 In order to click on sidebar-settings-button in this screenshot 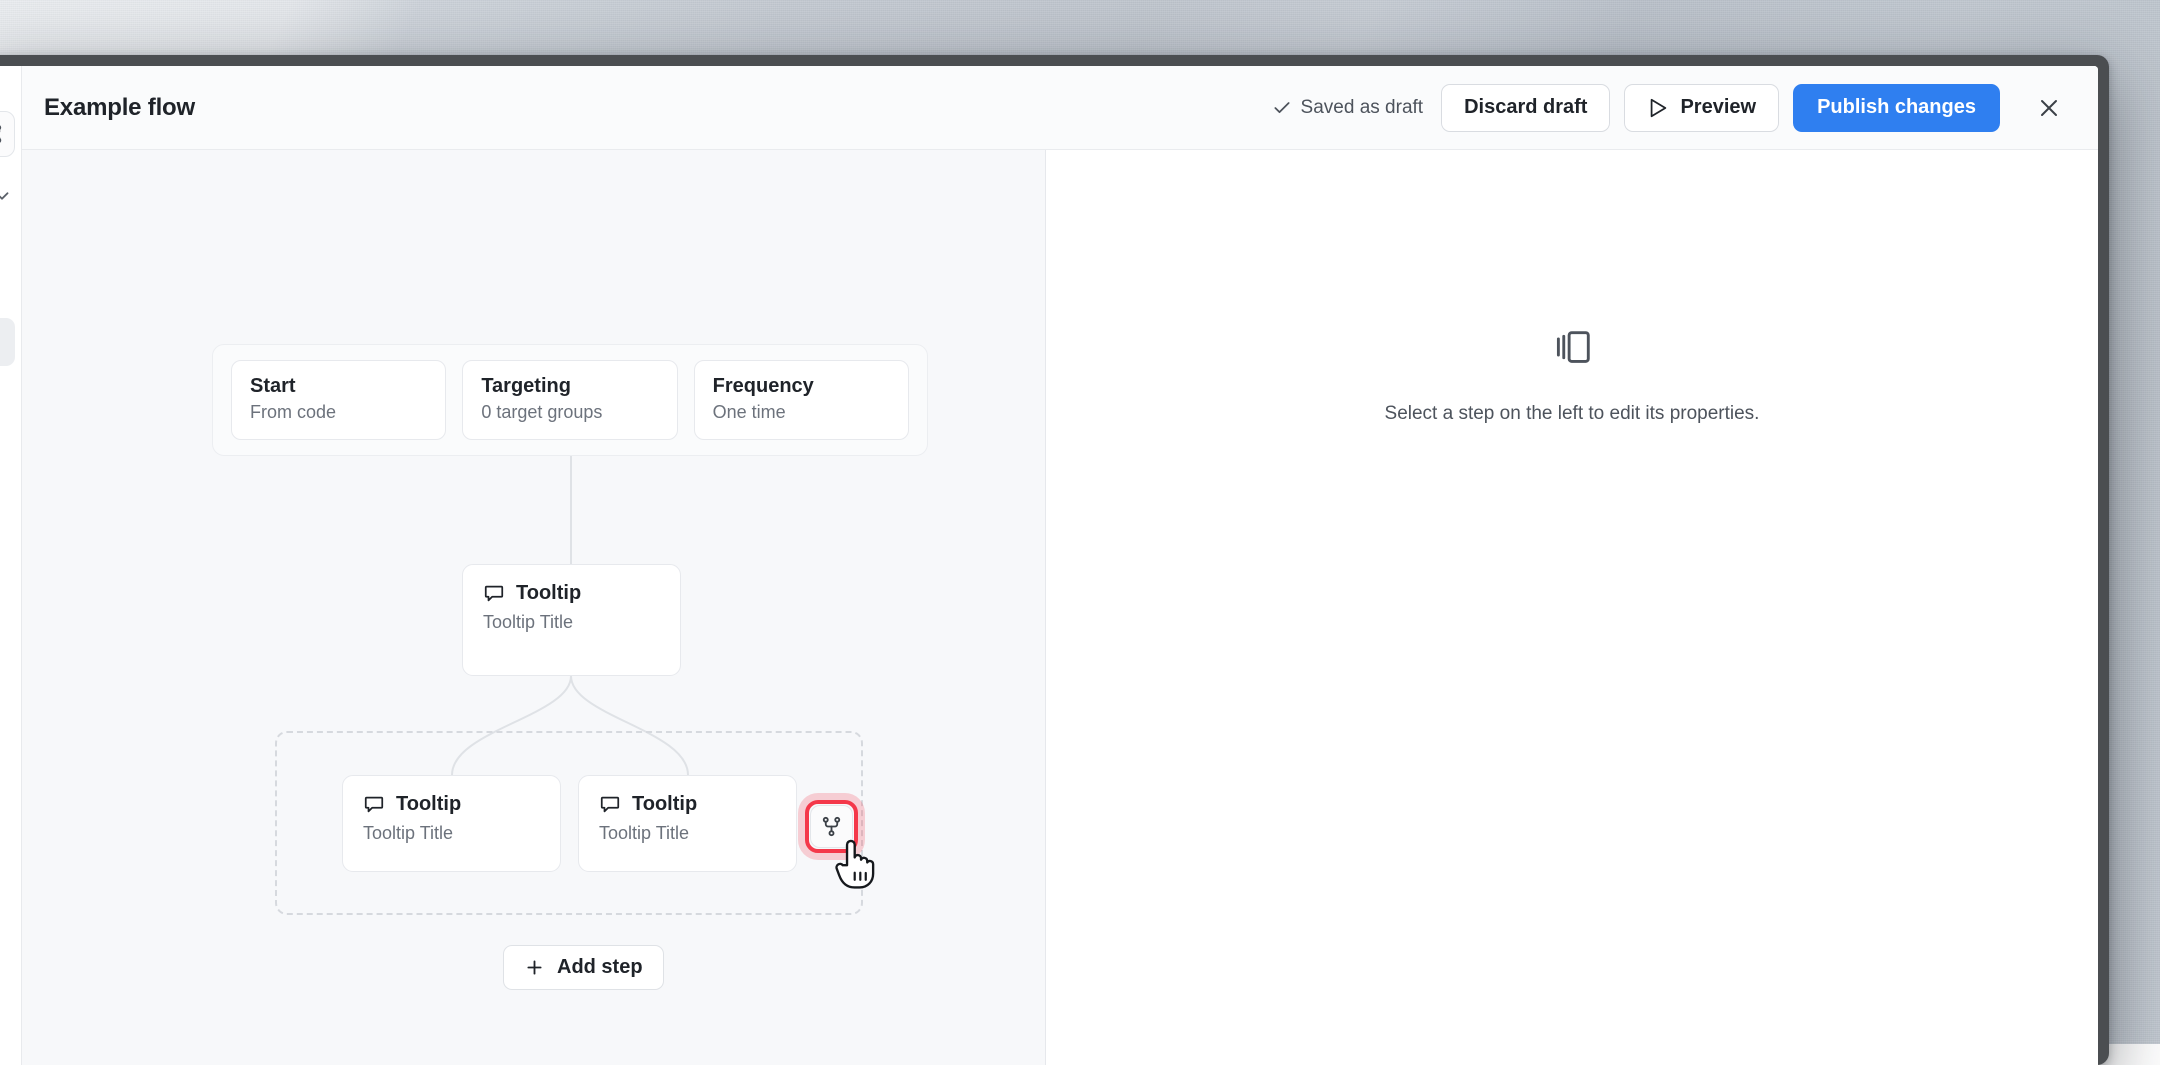, I will do `click(7, 134)`.